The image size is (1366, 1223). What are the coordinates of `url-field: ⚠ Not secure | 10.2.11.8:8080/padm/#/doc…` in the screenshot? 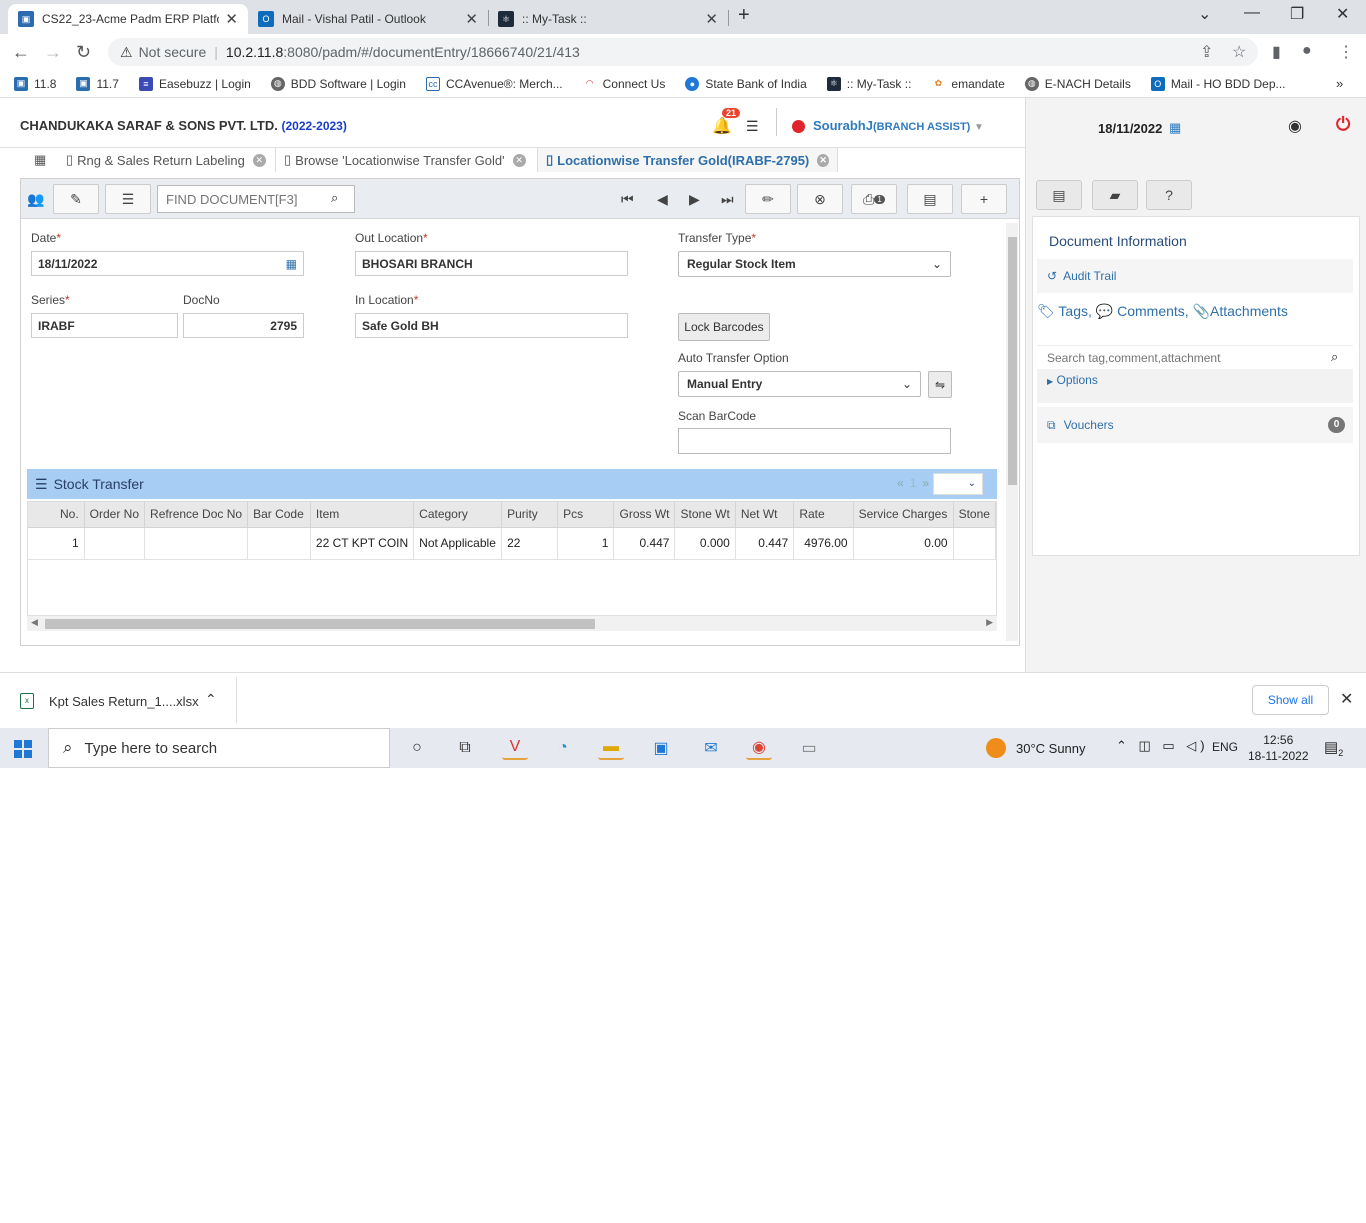 It's located at (683, 52).